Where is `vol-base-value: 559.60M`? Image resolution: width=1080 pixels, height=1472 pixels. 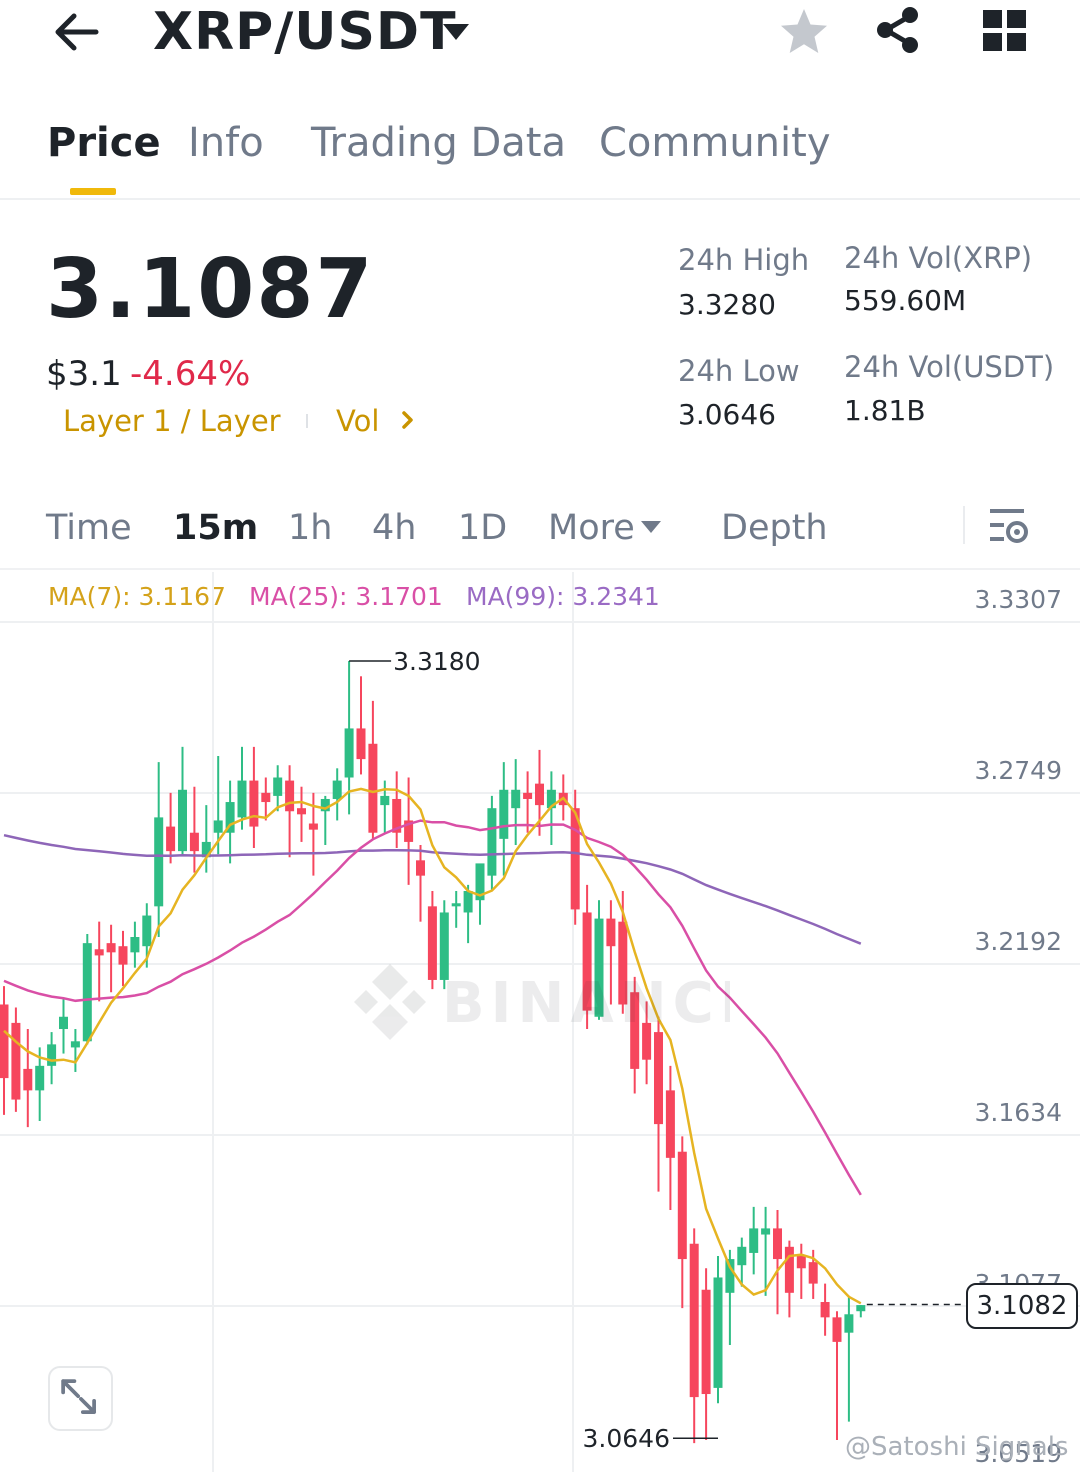
vol-base-value: 559.60M is located at coordinates (905, 300).